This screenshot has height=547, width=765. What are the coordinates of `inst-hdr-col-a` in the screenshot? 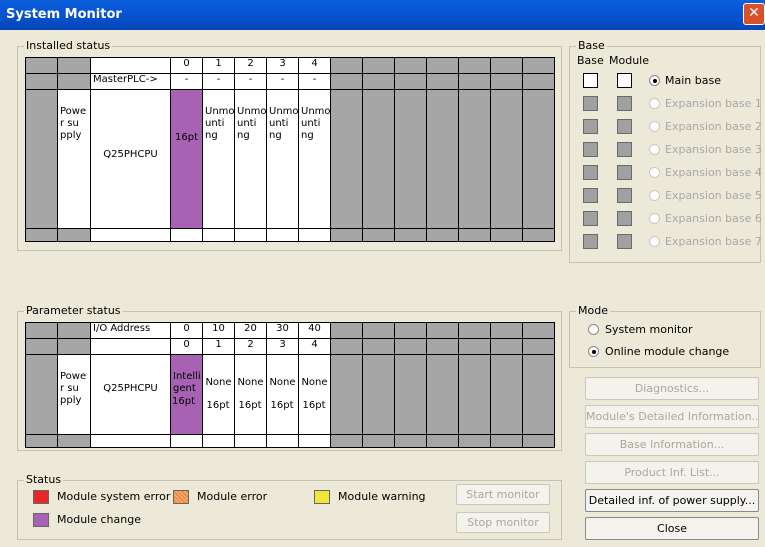 It's located at (41, 81).